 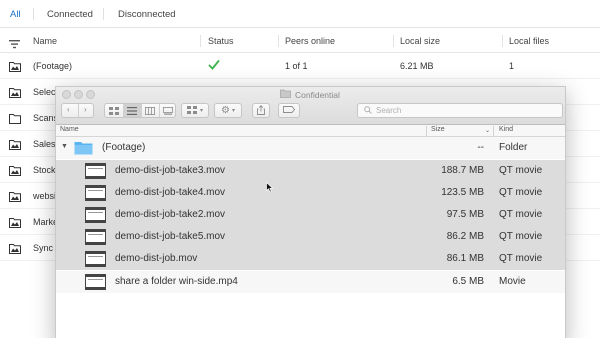 I want to click on file-size: --, so click(x=480, y=147).